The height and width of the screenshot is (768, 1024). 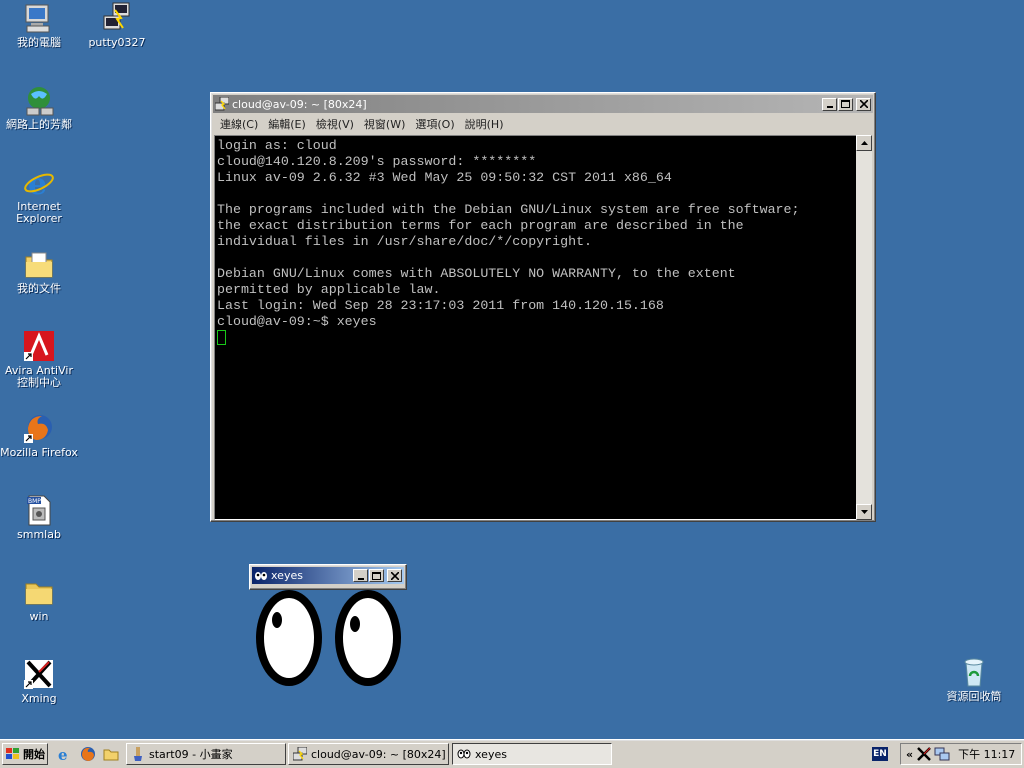 I want to click on desktop-icon-putty: putty0327, so click(x=117, y=25).